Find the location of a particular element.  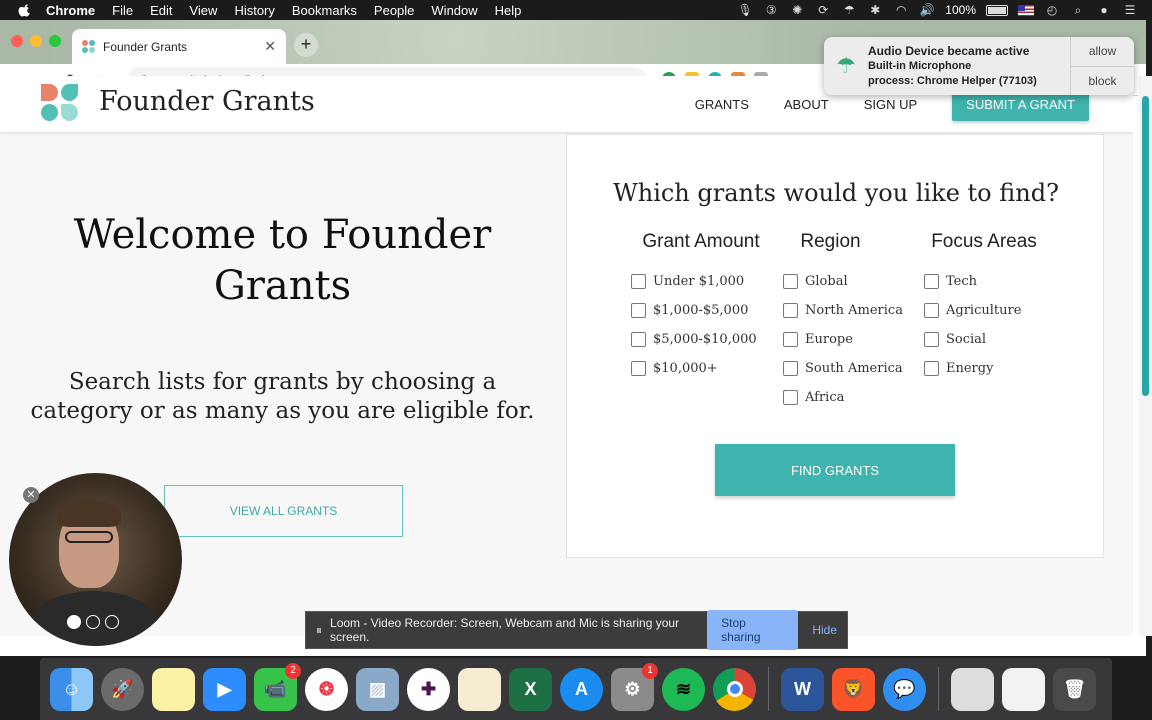

focus-option: Social is located at coordinates (984, 339).